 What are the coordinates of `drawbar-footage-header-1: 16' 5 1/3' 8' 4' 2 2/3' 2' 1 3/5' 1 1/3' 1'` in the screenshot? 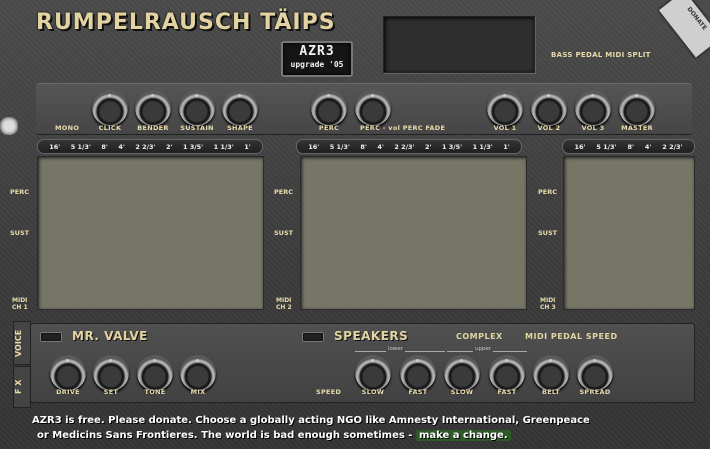 It's located at (150, 146).